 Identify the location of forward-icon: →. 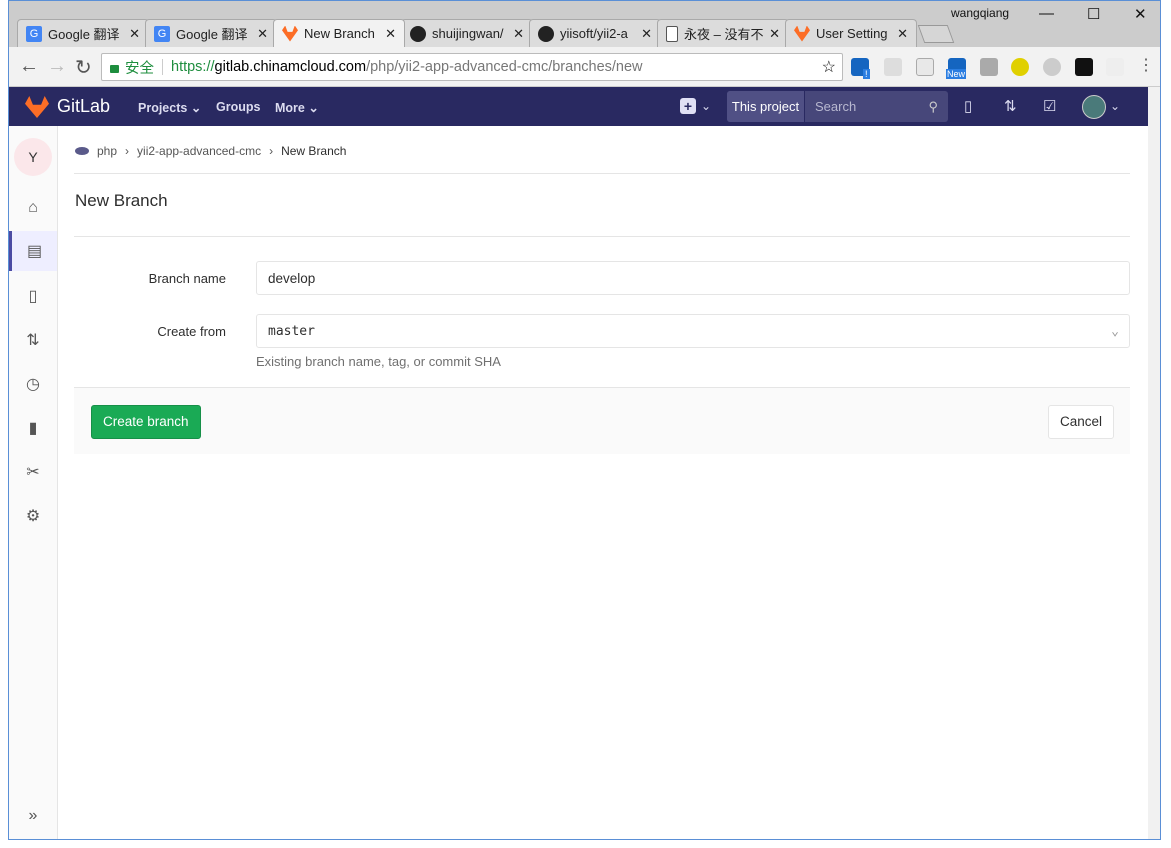
(57, 66).